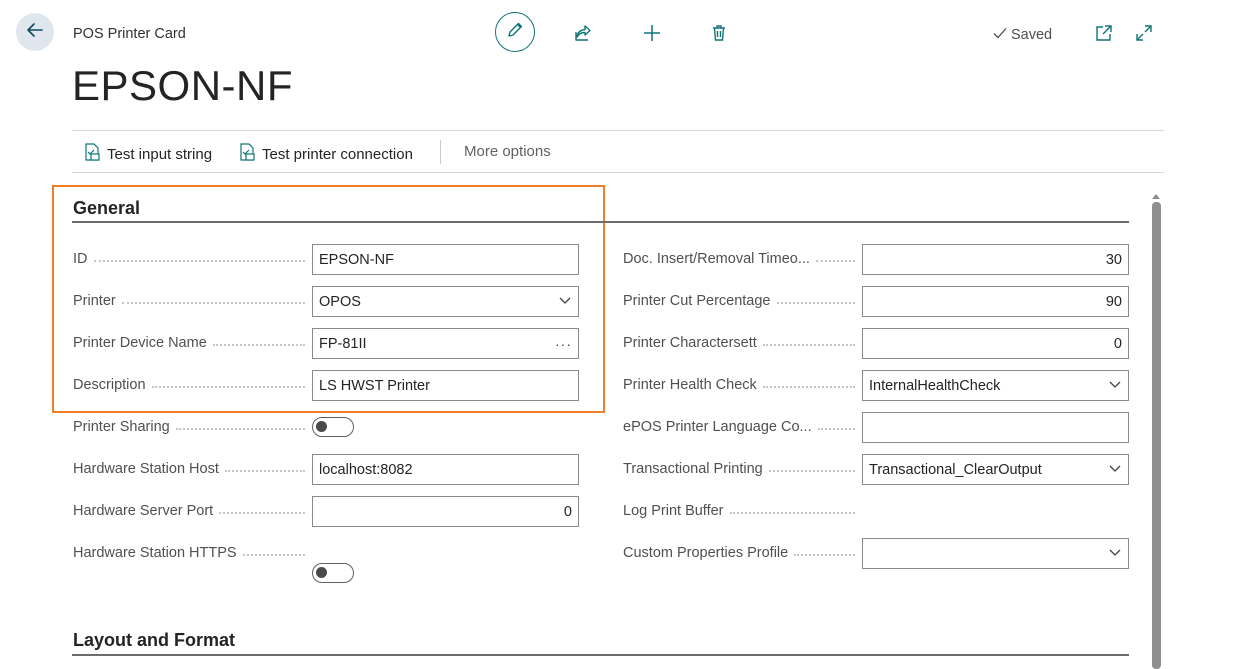 This screenshot has height=669, width=1237. What do you see at coordinates (189, 343) in the screenshot?
I see `field-label-device-name: Printer Device Name` at bounding box center [189, 343].